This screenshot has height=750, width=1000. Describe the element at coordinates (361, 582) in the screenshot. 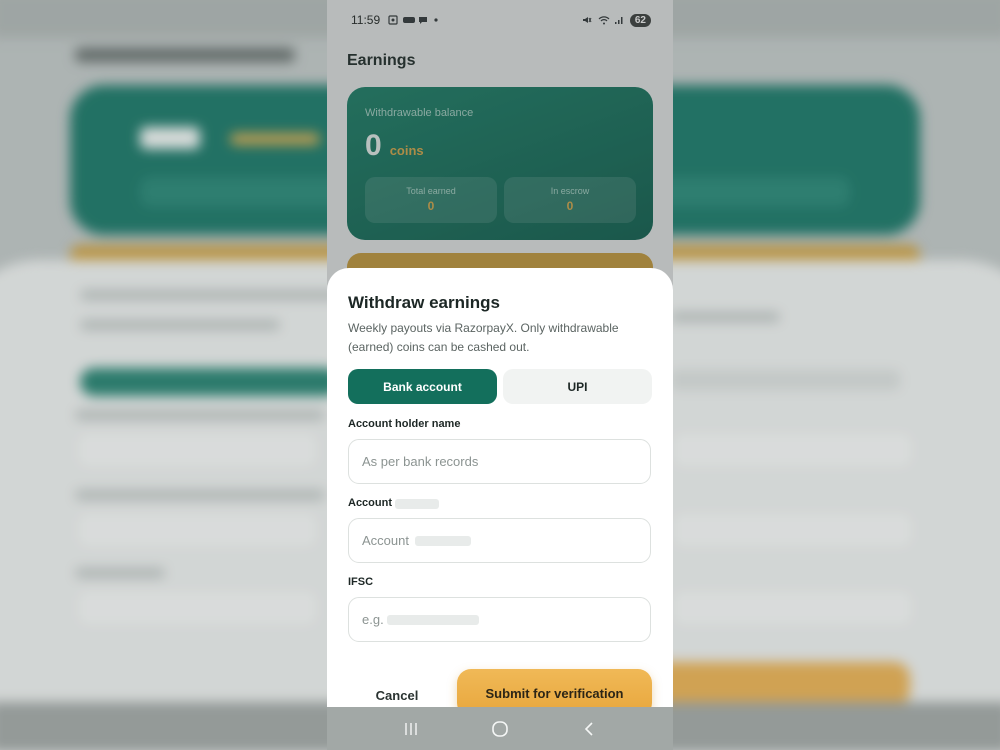

I see `ifsc-label: IFSC` at that location.